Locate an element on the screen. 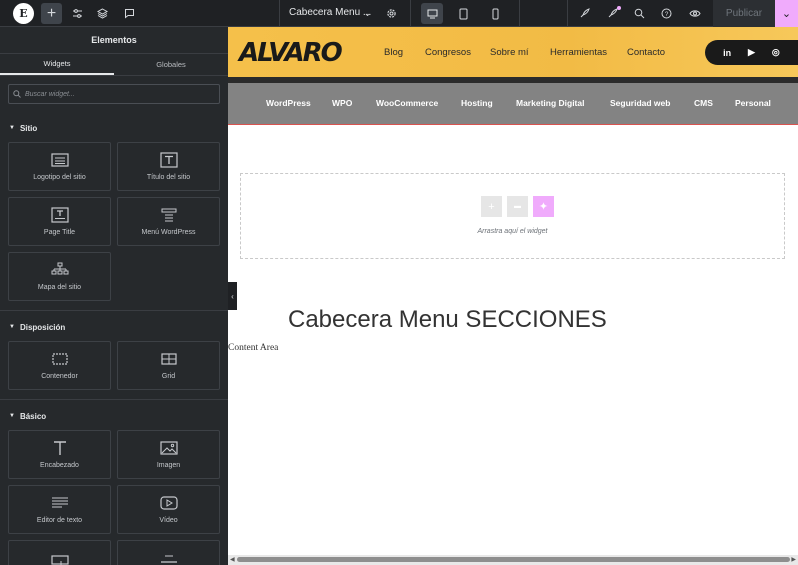  widget-video: Vídeo is located at coordinates (168, 509).